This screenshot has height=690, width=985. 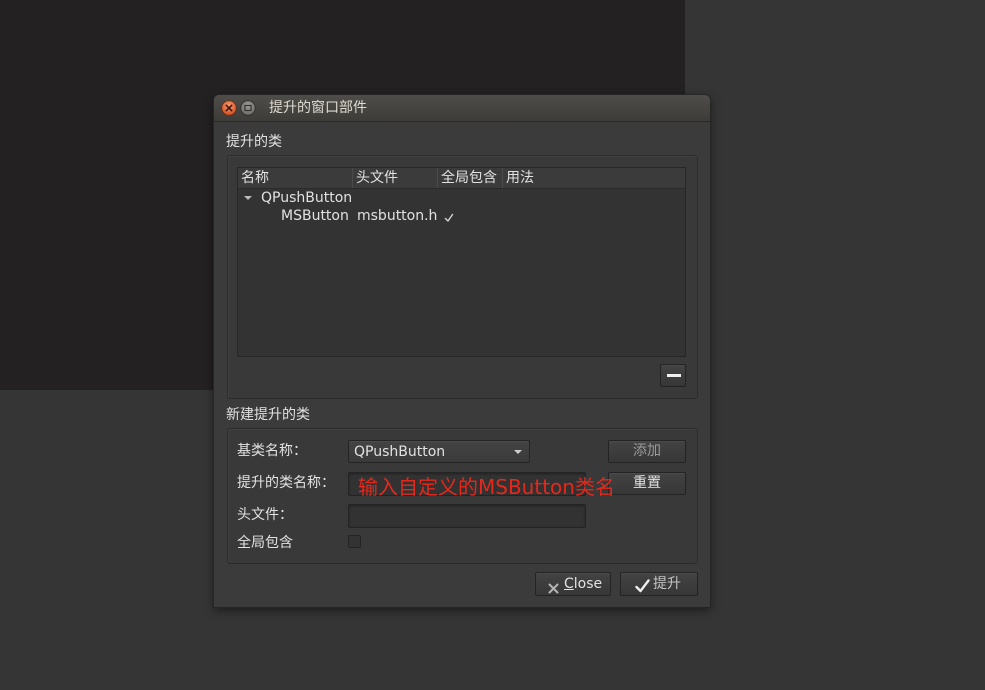 I want to click on titlebar-close-button, so click(x=229, y=108).